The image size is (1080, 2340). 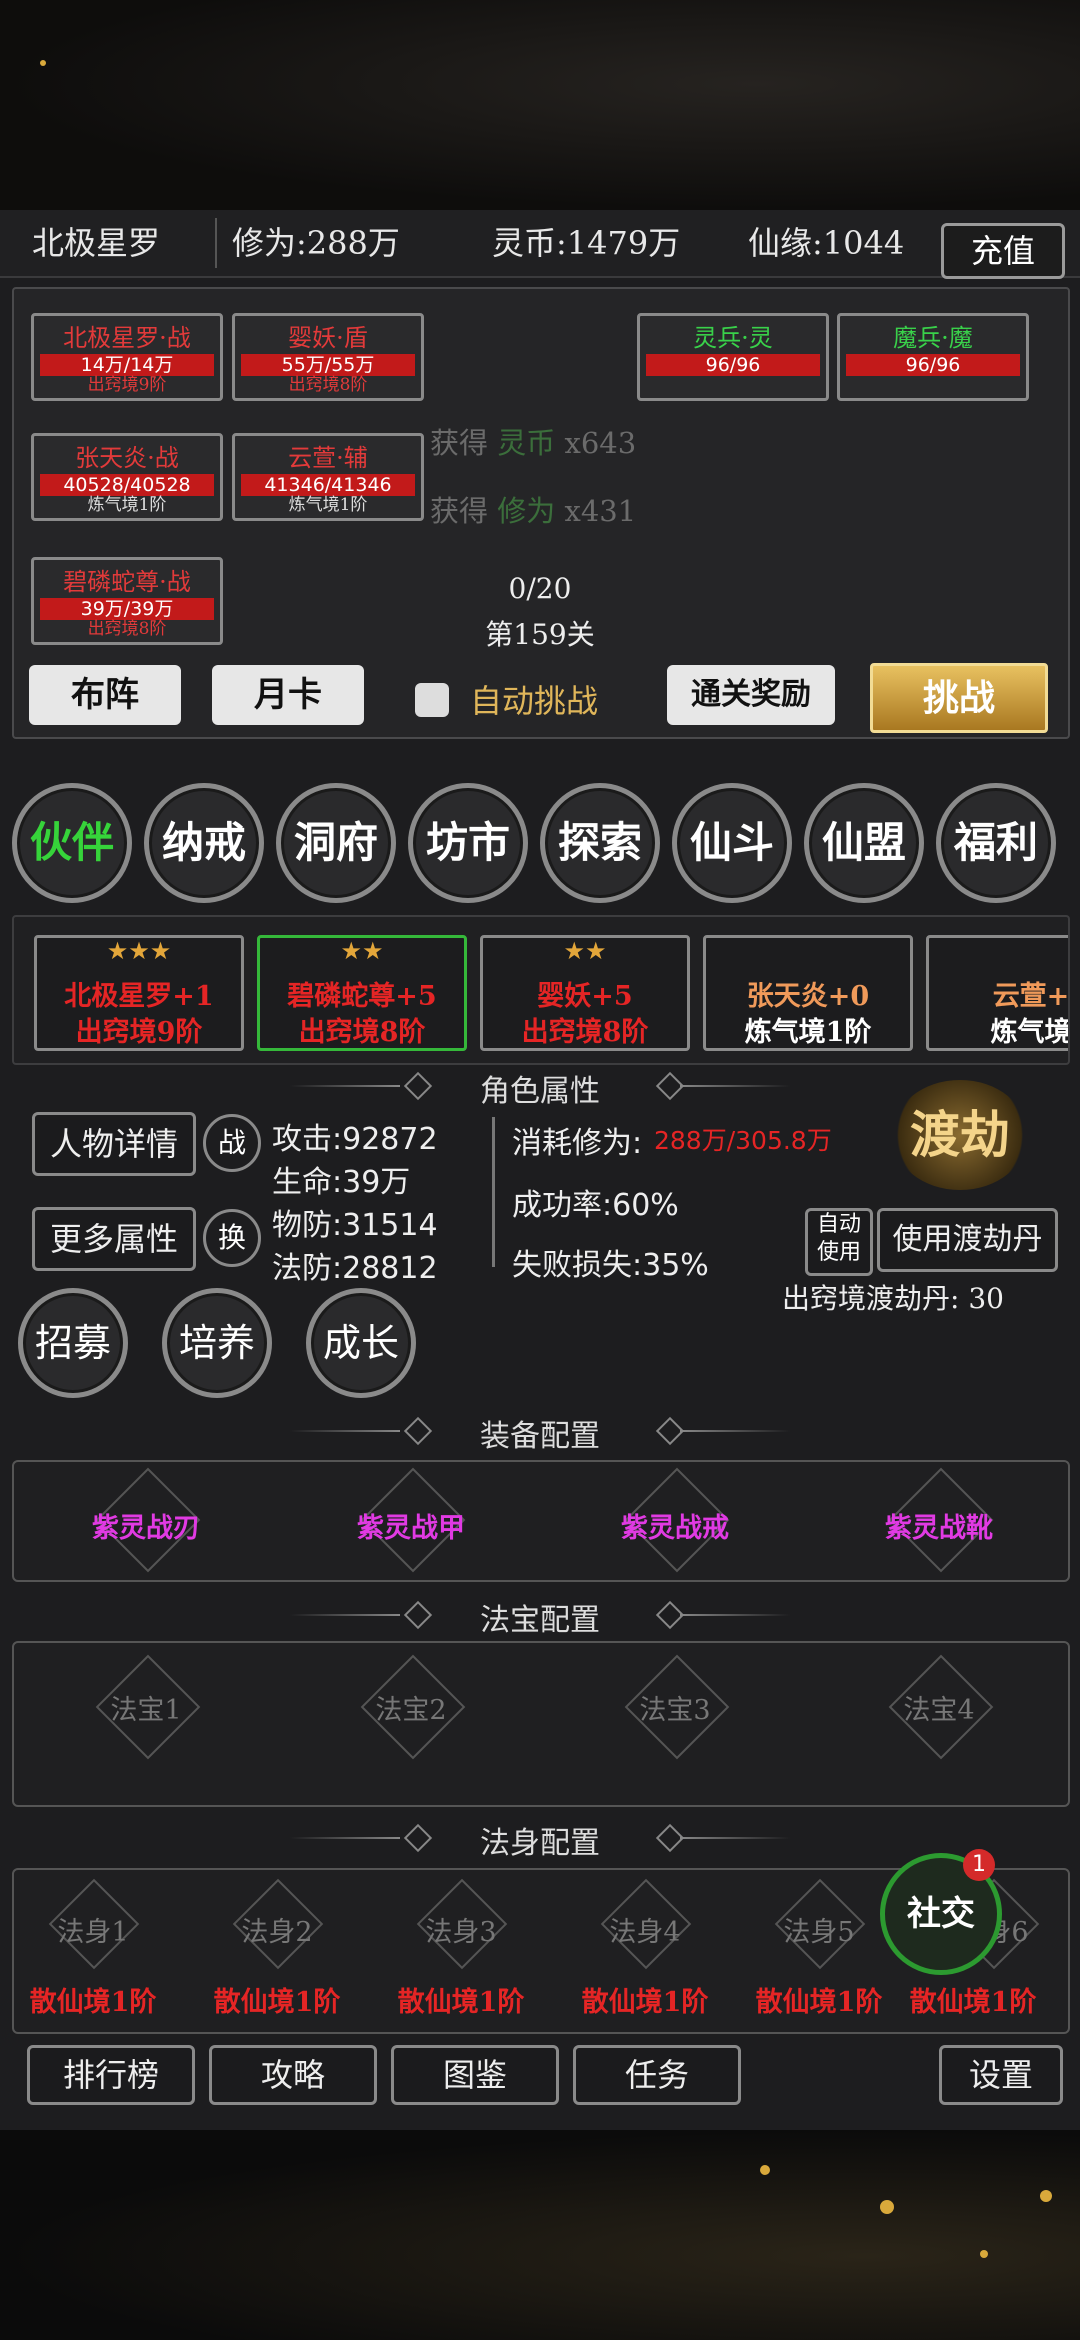 What do you see at coordinates (328, 477) in the screenshot?
I see `ally-card: 云萱·辅 41346/41346 炼气境1阶` at bounding box center [328, 477].